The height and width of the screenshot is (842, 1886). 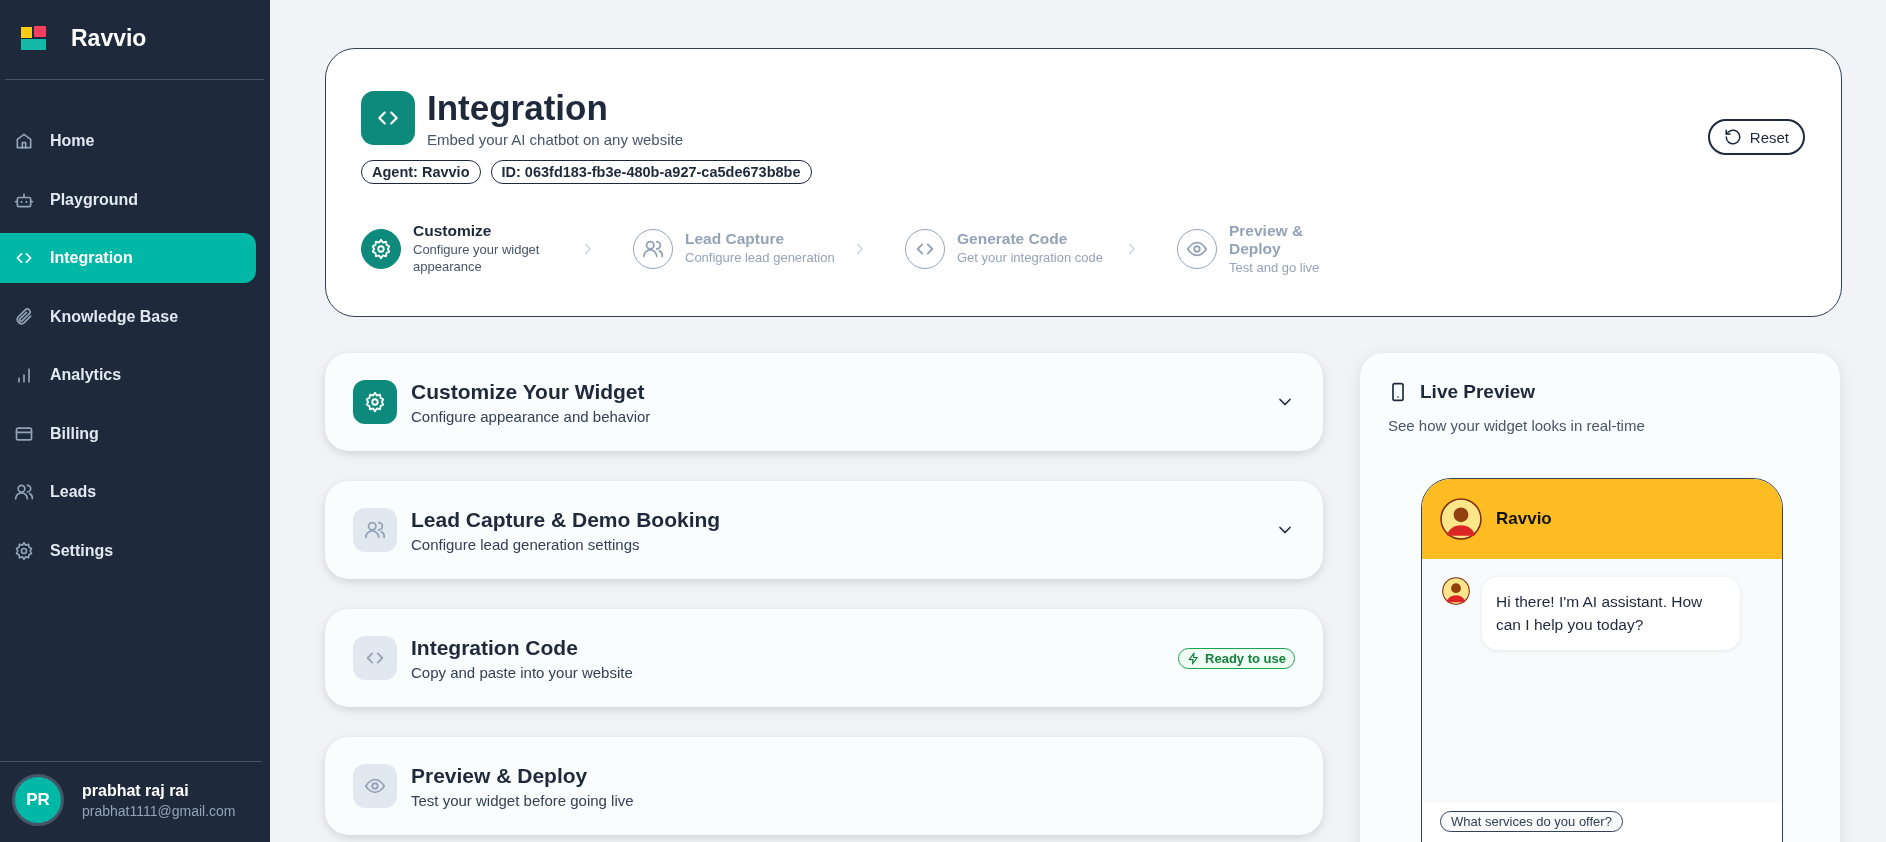 I want to click on user-name: prabhat raj rai, so click(x=136, y=790).